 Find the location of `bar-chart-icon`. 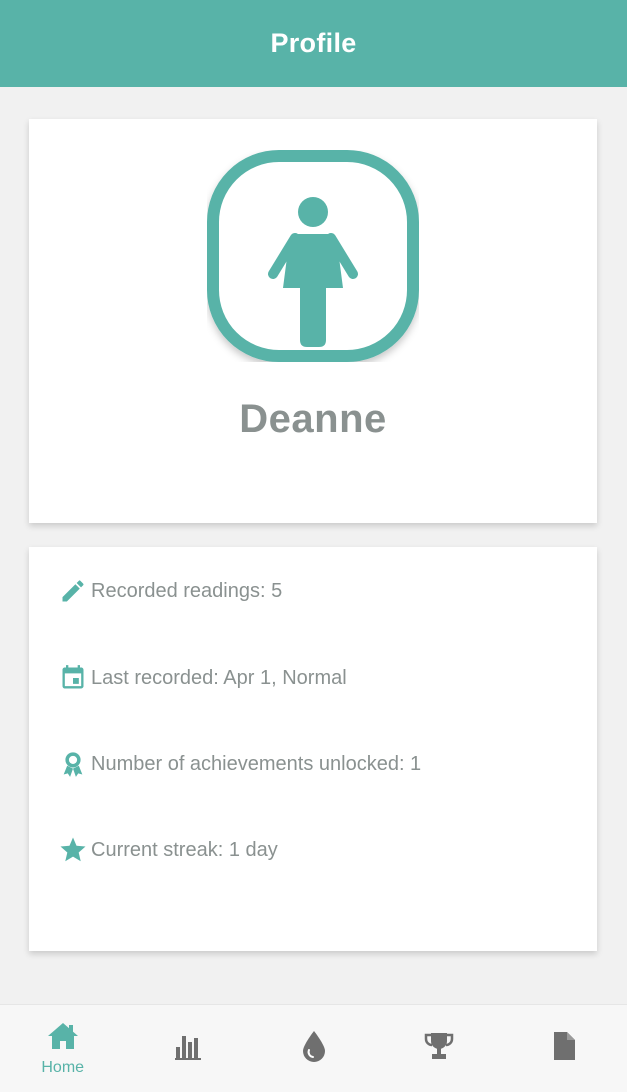

bar-chart-icon is located at coordinates (188, 1048).